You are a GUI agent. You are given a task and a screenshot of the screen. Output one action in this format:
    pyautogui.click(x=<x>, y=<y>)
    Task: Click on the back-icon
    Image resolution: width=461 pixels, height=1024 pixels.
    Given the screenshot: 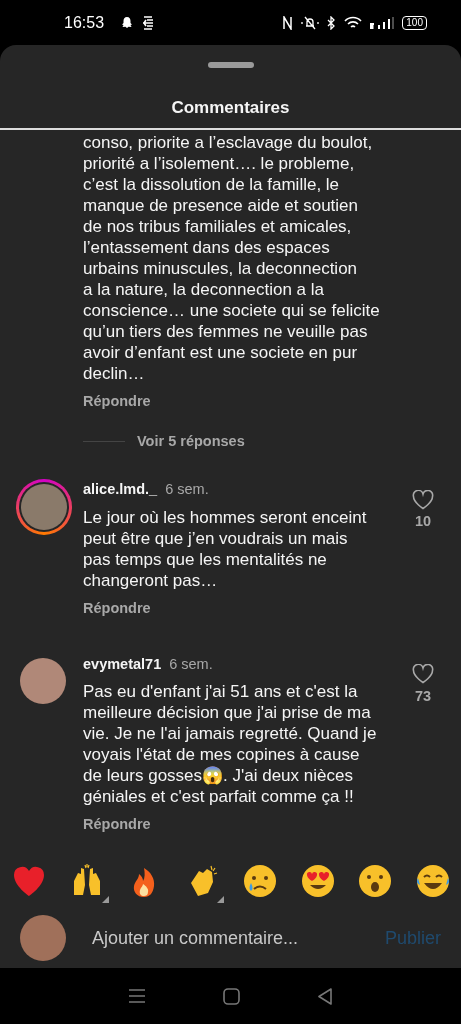 What is the action you would take?
    pyautogui.click(x=324, y=996)
    